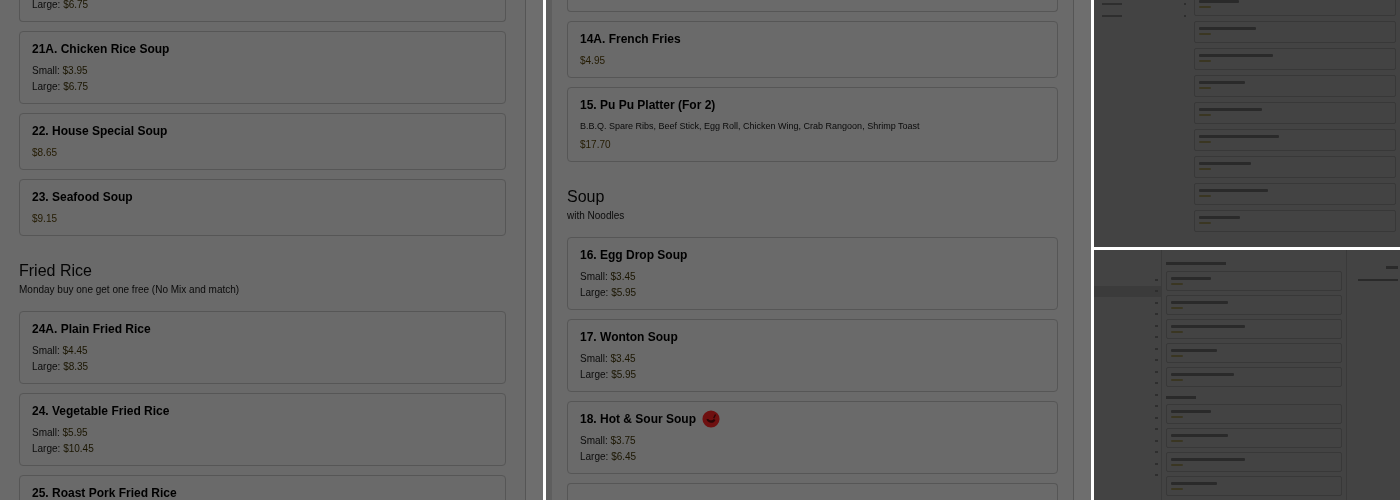 The width and height of the screenshot is (1400, 500). What do you see at coordinates (104, 492) in the screenshot?
I see `item-title: 25. Roast Pork Fried Rice` at bounding box center [104, 492].